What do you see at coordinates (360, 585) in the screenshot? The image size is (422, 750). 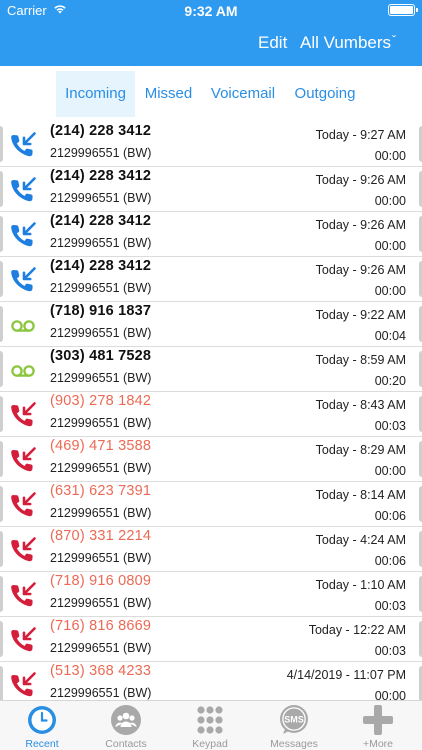 I see `call-timestamp: Today - 1:10 AM` at bounding box center [360, 585].